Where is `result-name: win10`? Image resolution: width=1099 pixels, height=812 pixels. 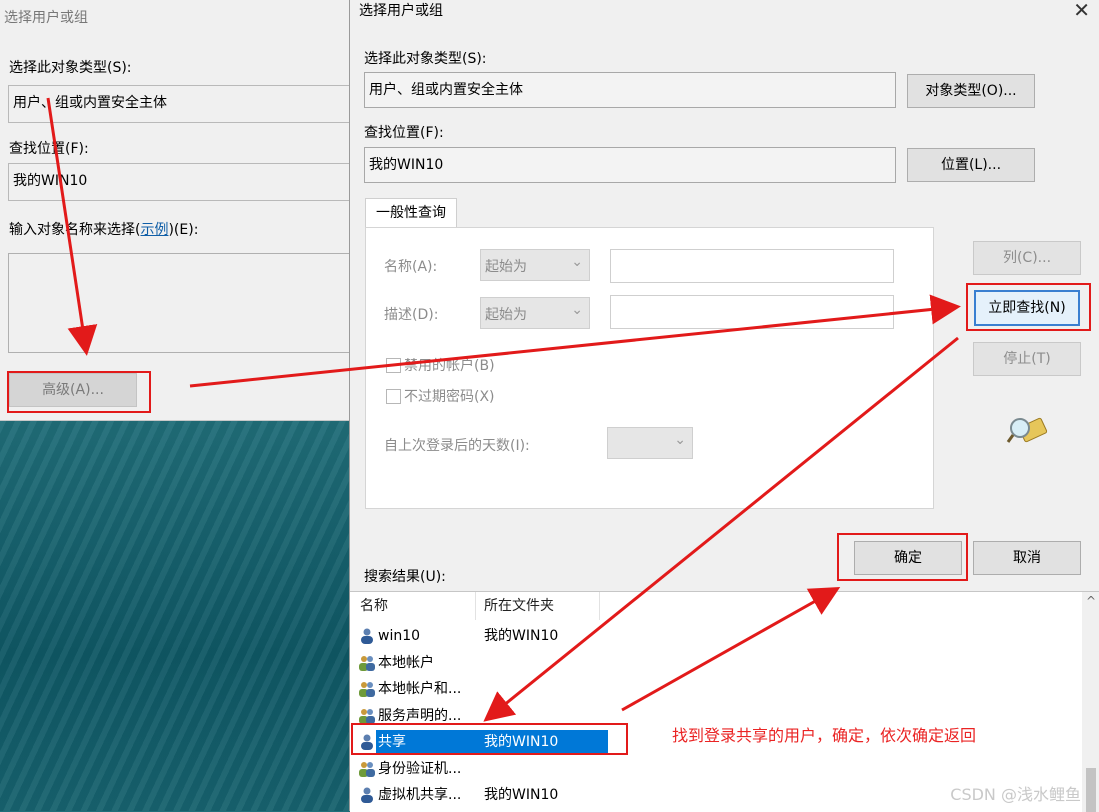
result-name: win10 is located at coordinates (399, 636).